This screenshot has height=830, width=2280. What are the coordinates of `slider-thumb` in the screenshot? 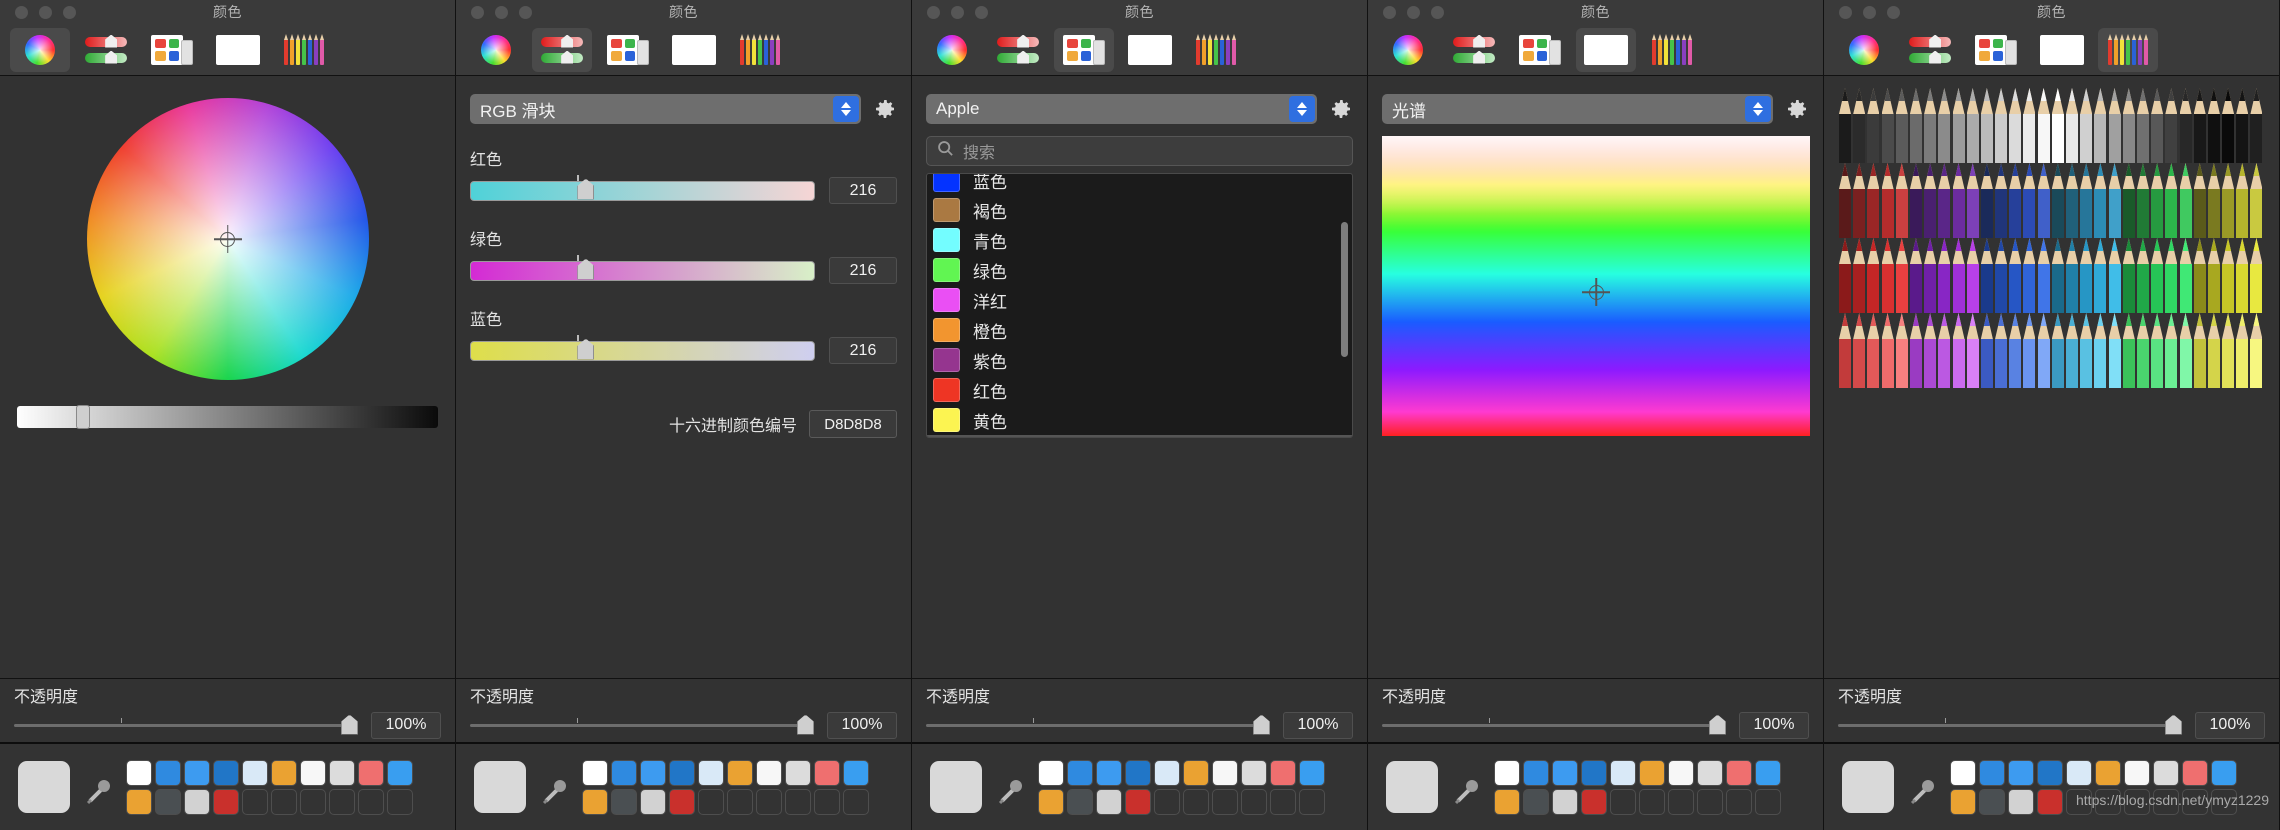 It's located at (586, 189).